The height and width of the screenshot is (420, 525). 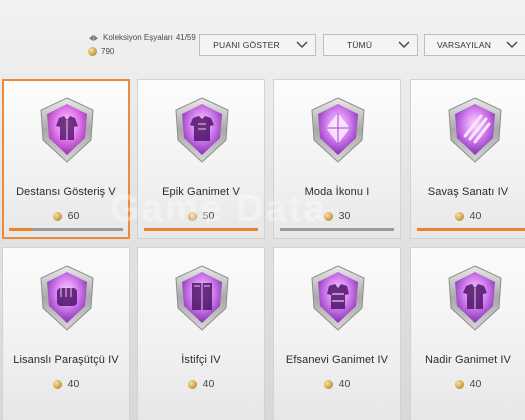 What do you see at coordinates (337, 192) in the screenshot?
I see `card-name: Moda İkonu I` at bounding box center [337, 192].